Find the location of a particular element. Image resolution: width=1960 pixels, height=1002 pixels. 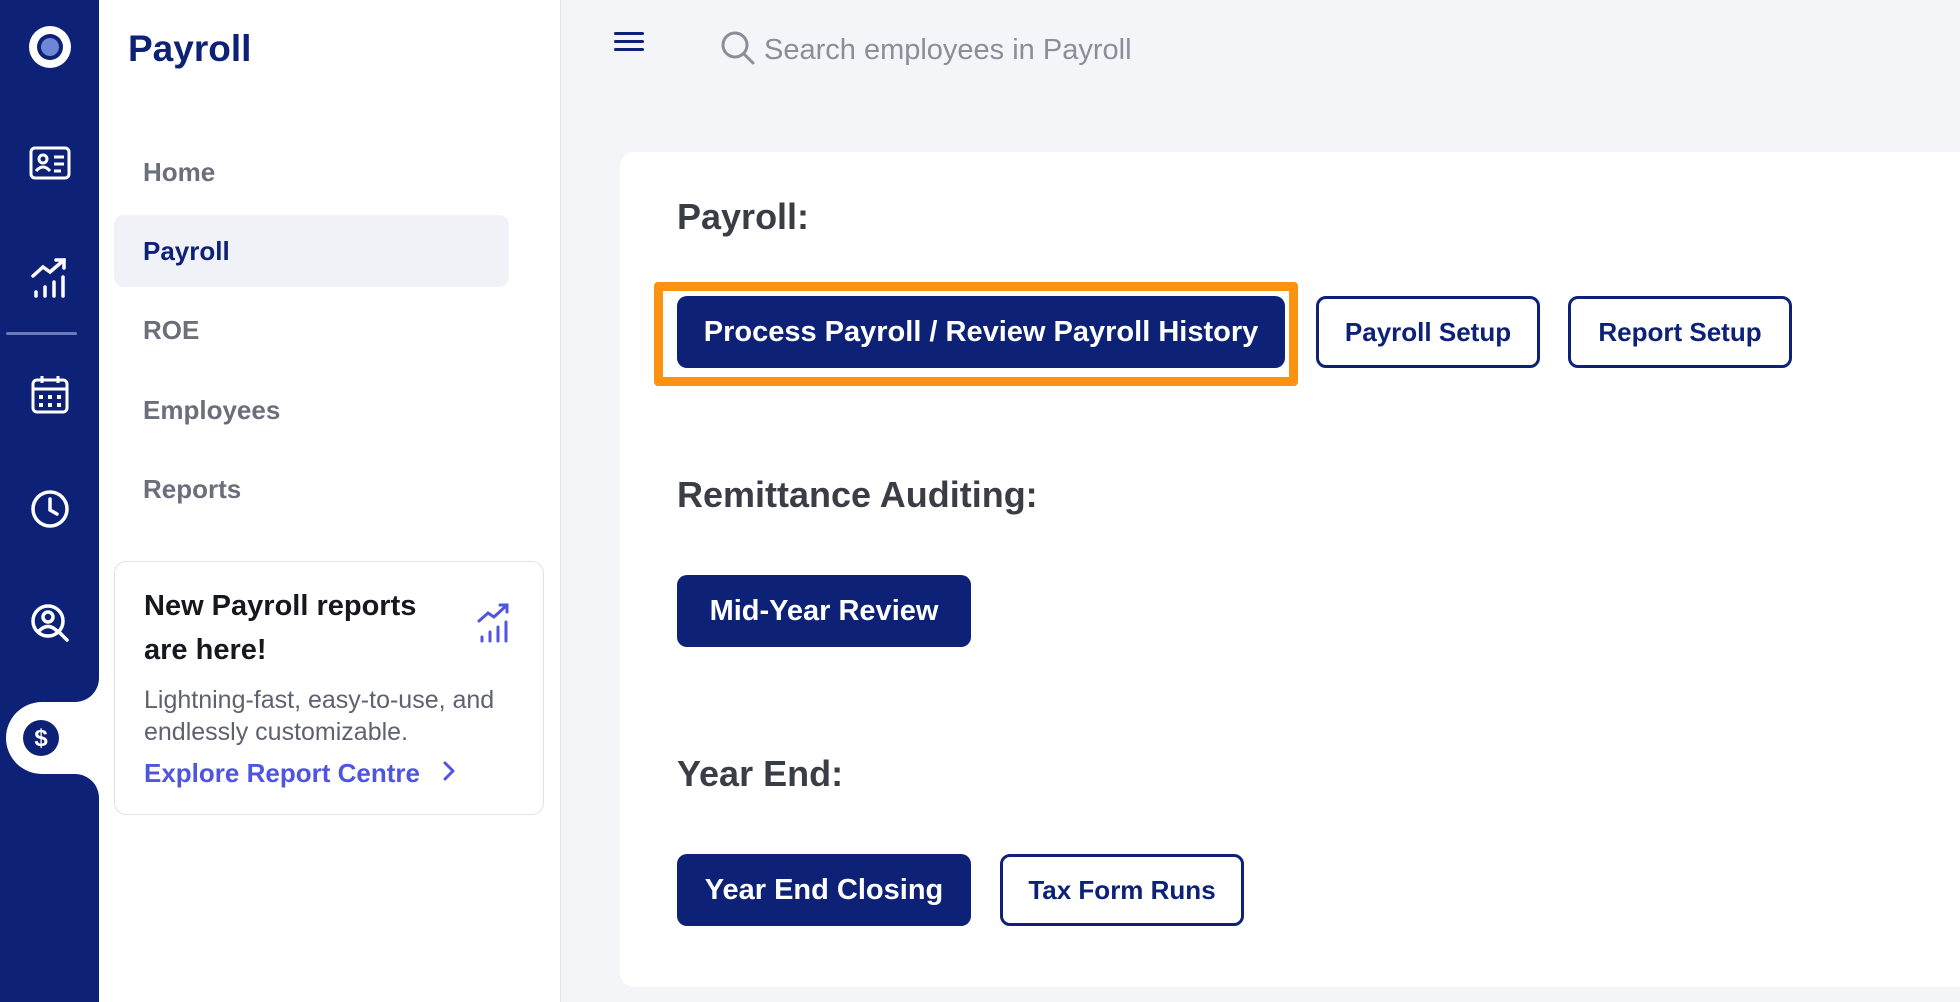

people-search-icon is located at coordinates (49, 623).